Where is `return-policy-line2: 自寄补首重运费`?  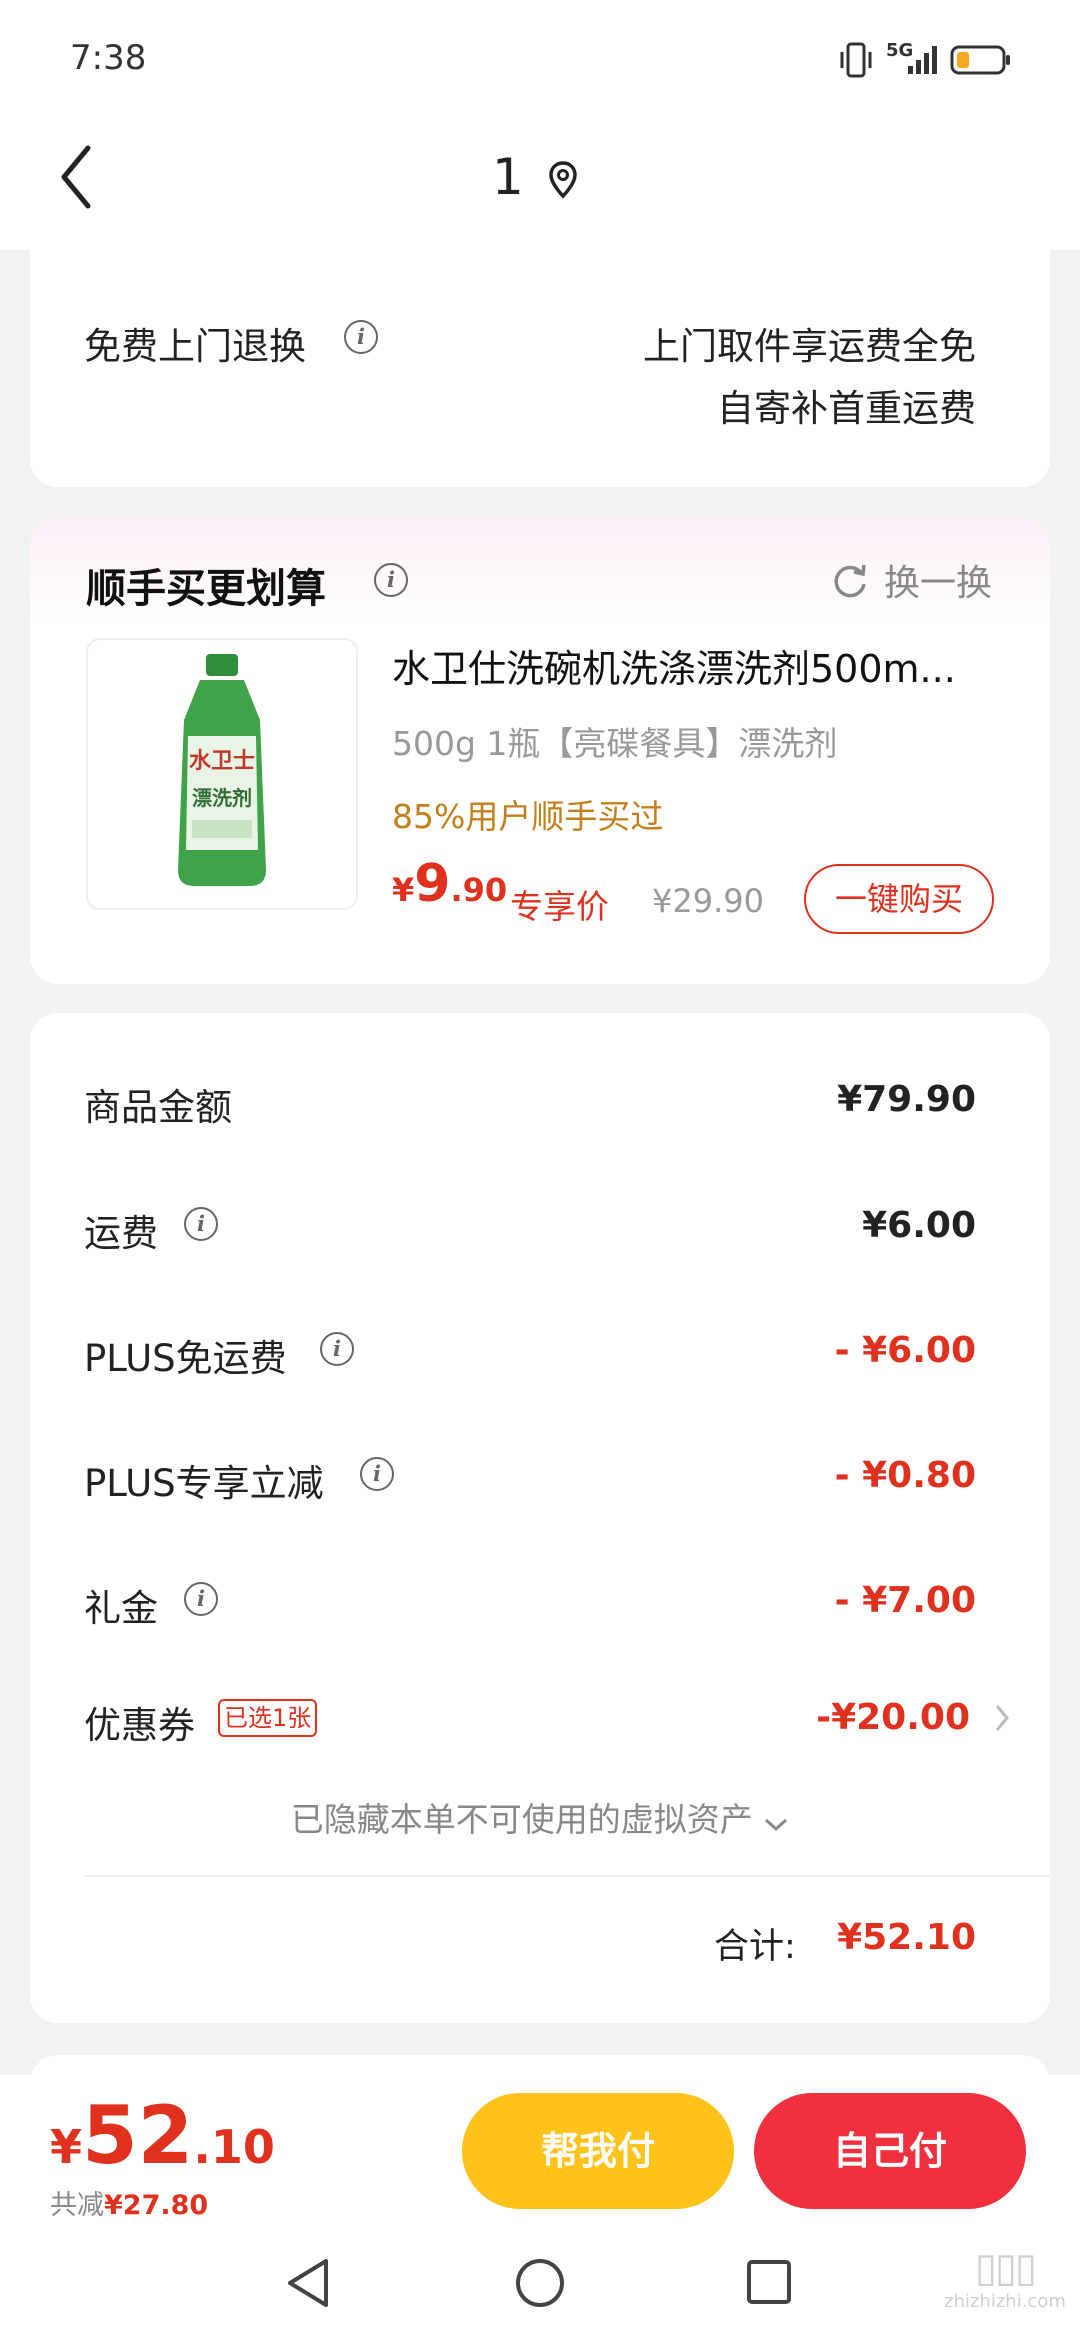 return-policy-line2: 自寄补首重运费 is located at coordinates (846, 408).